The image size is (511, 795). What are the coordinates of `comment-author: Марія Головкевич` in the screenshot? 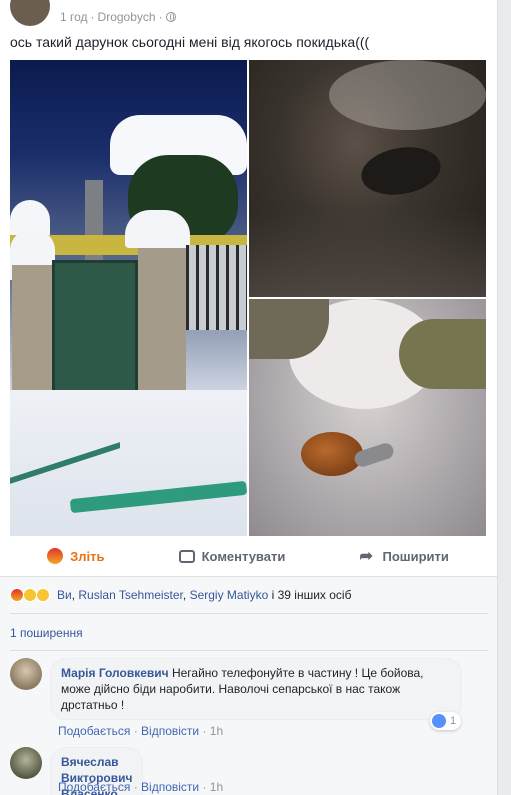 It's located at (115, 673).